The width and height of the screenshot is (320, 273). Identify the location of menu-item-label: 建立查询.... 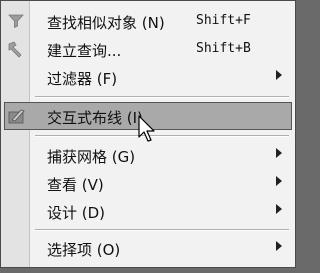
(84, 51).